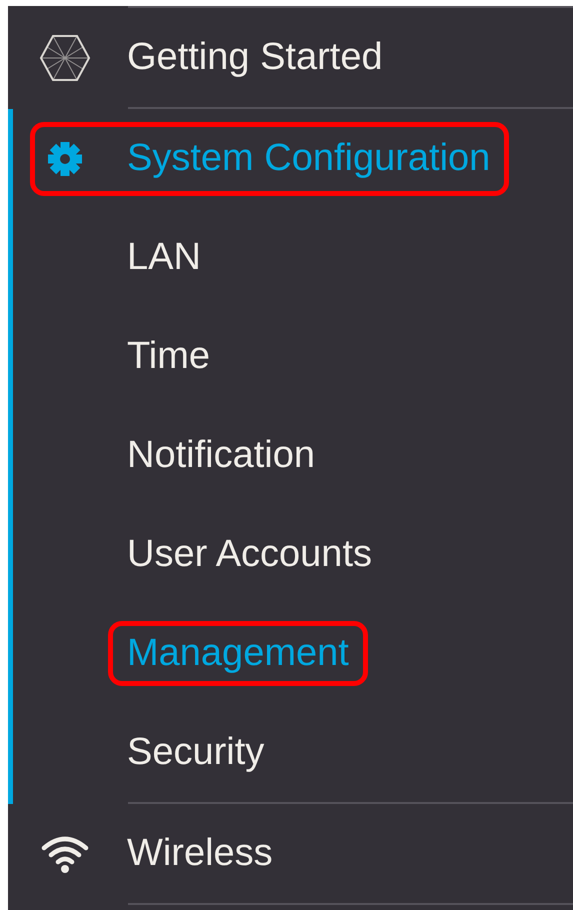 Image resolution: width=573 pixels, height=910 pixels. I want to click on nav-subitem: Notification, so click(221, 455).